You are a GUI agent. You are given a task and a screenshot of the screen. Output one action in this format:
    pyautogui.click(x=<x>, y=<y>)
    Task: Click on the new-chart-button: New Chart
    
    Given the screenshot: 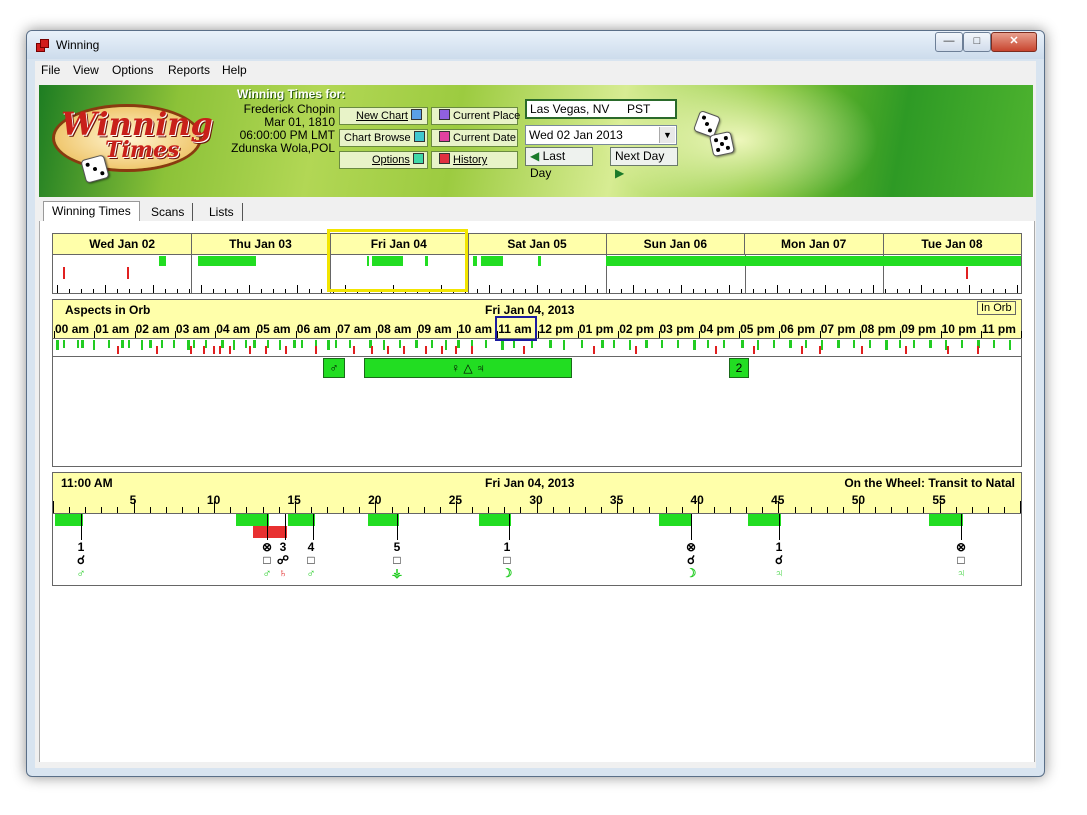 What is the action you would take?
    pyautogui.click(x=383, y=116)
    